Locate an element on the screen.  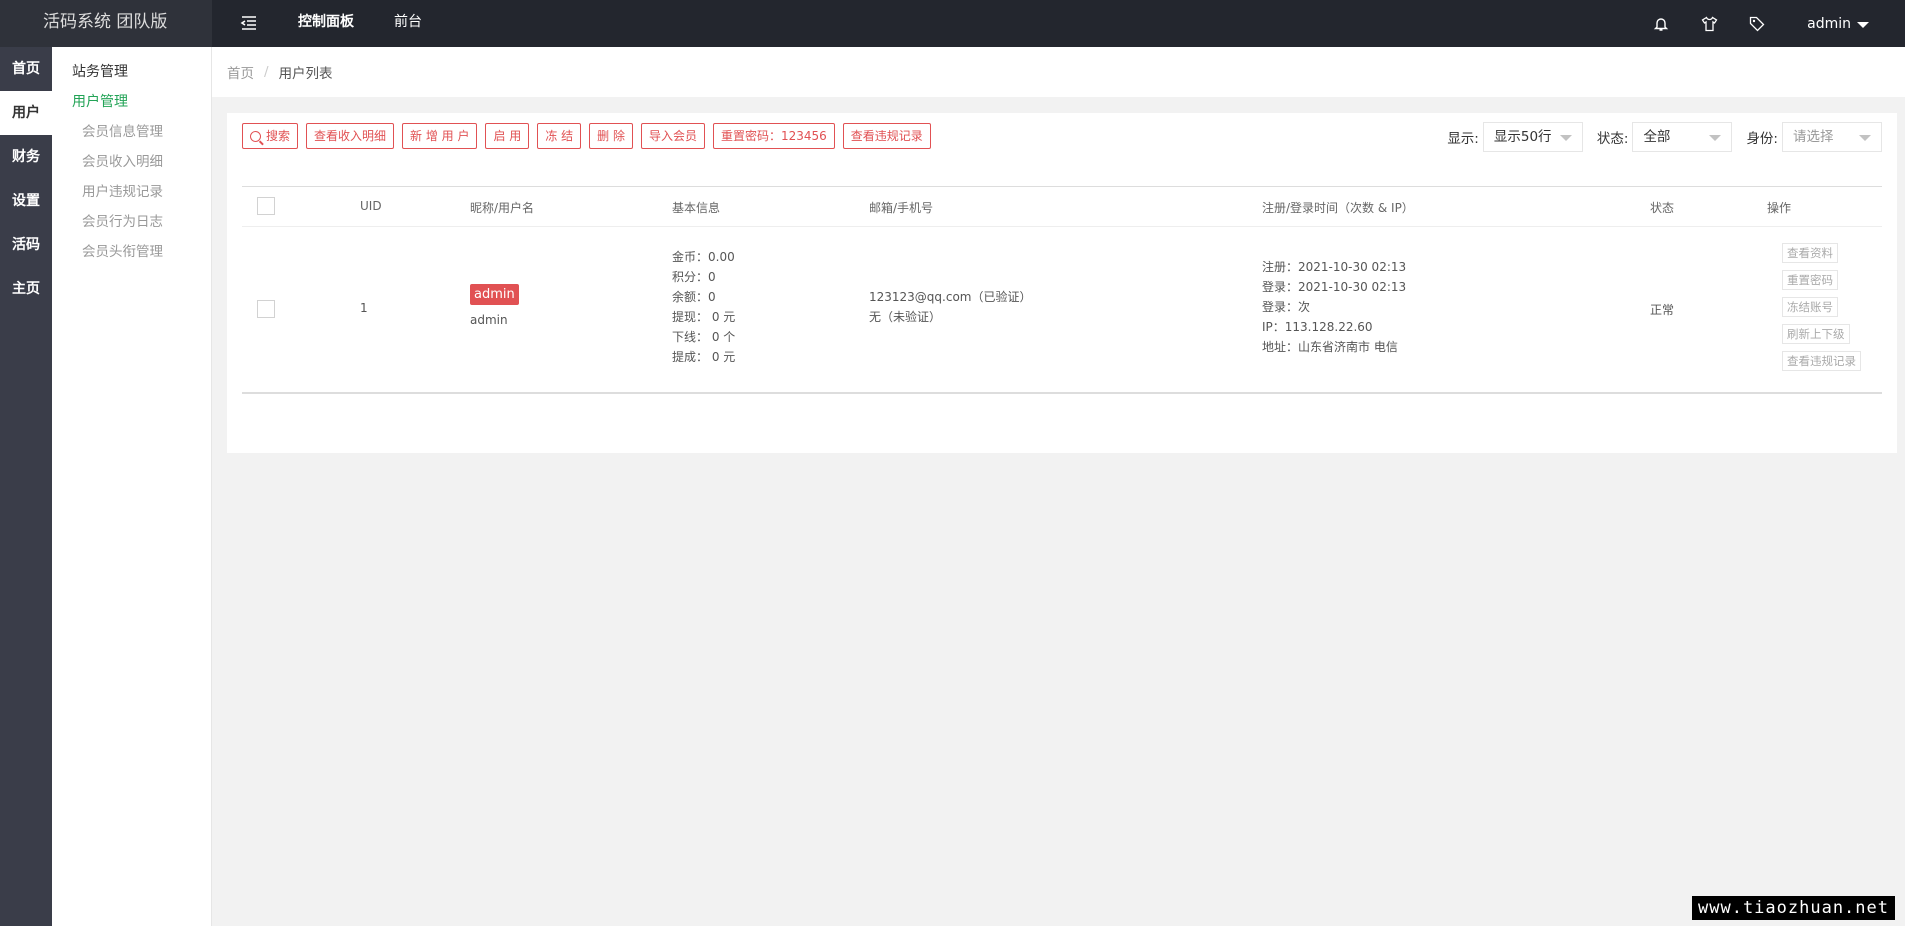
top-right-tools: admin is located at coordinates (1778, 23).